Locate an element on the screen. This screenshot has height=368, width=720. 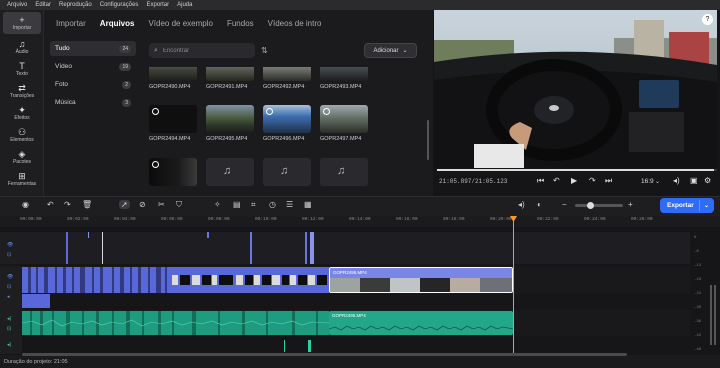
aspect-ratio-select: 16:9 is located at coordinates (647, 181).